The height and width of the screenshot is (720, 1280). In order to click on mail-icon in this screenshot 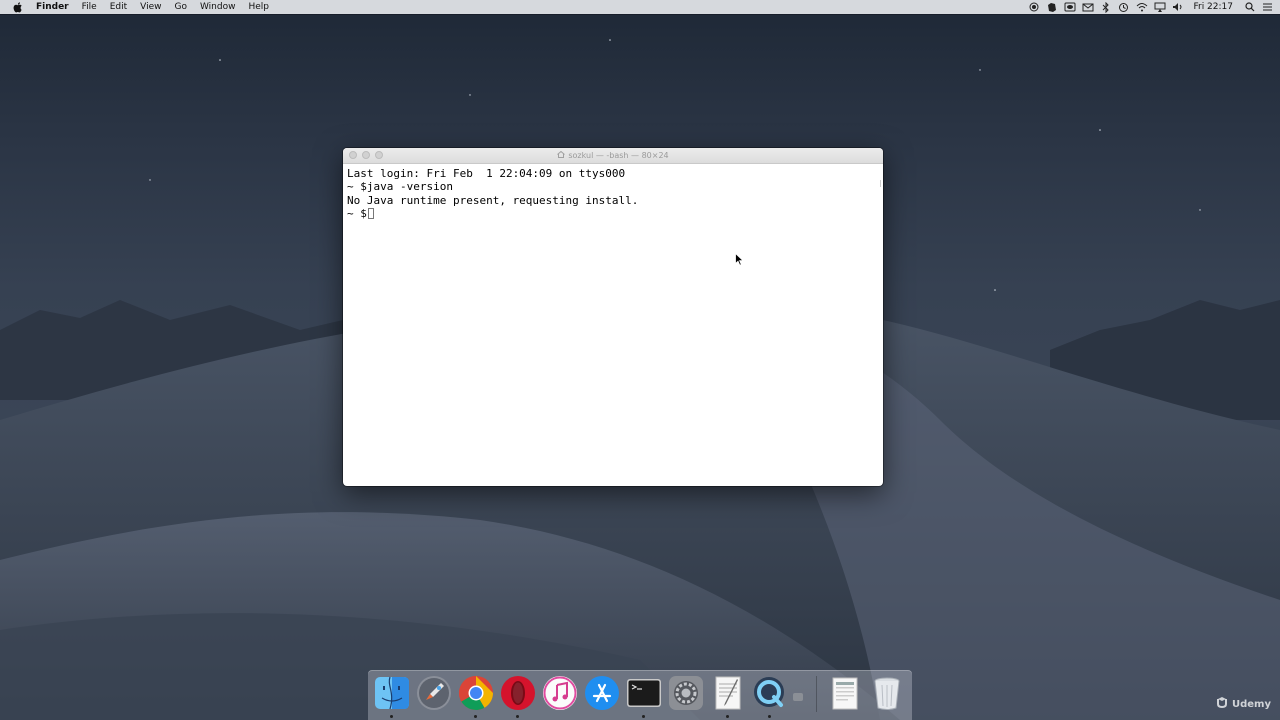, I will do `click(1087, 7)`.